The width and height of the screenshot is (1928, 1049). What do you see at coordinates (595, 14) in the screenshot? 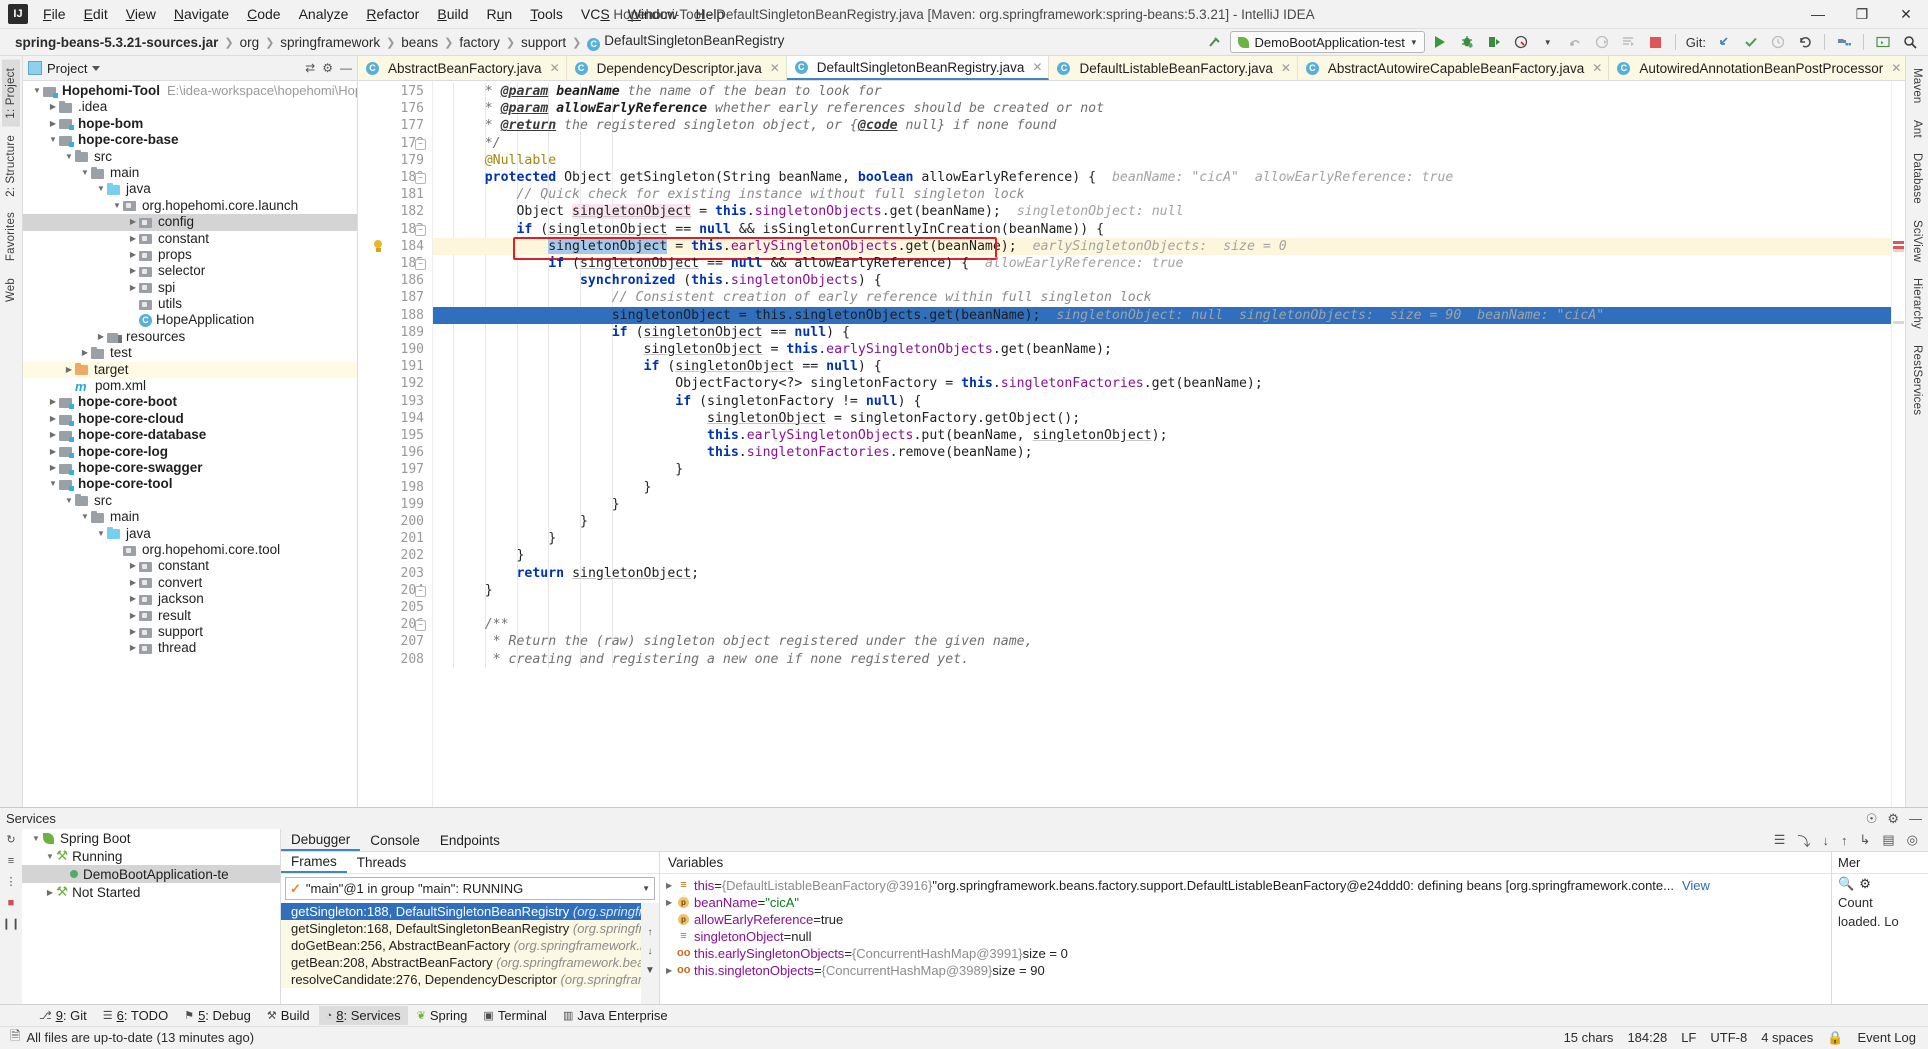
I see `menu-vcs: VCS` at bounding box center [595, 14].